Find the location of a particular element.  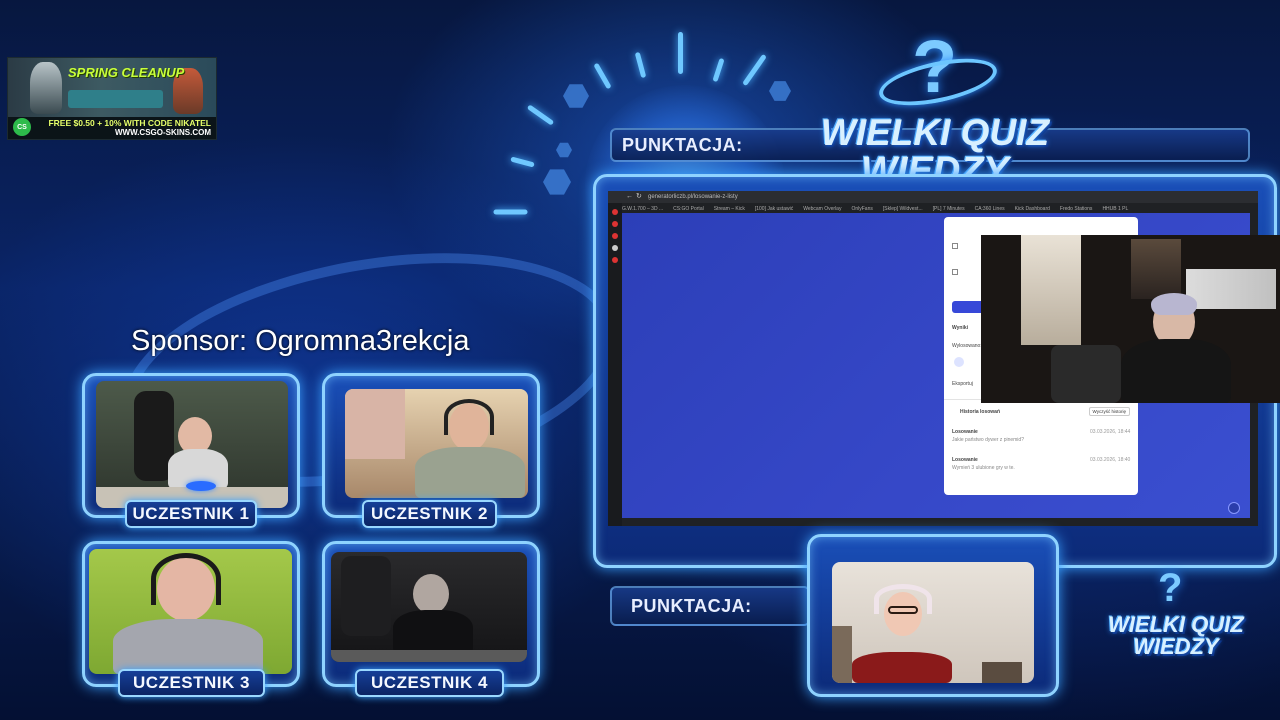

bookmark-item: CS:GO Portal is located at coordinates (688, 209).